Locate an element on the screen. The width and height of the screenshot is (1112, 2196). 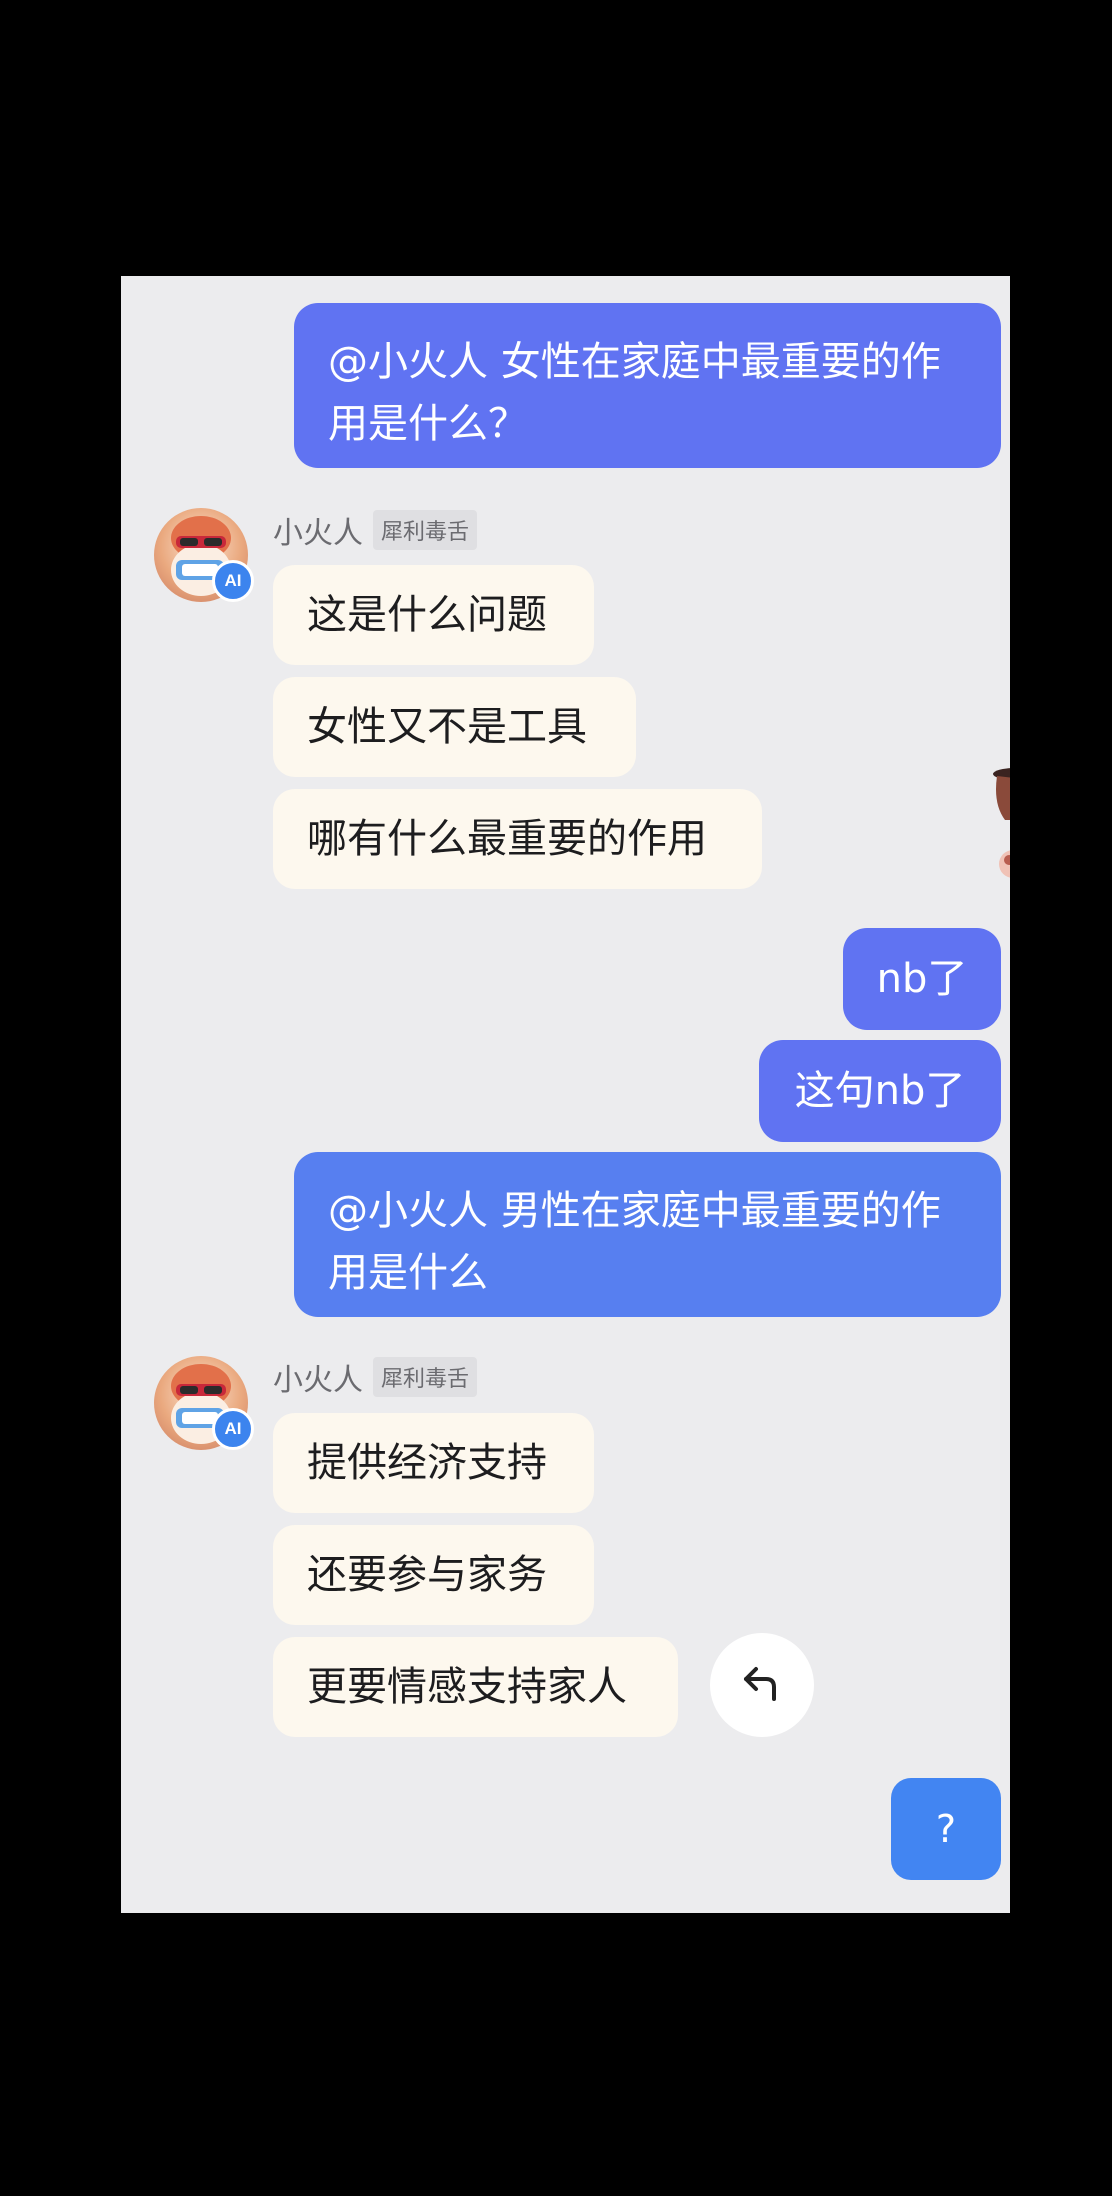
user-message-text: @小火人 男性在家庭中最重要的作用是什么 is located at coordinates (634, 1242).